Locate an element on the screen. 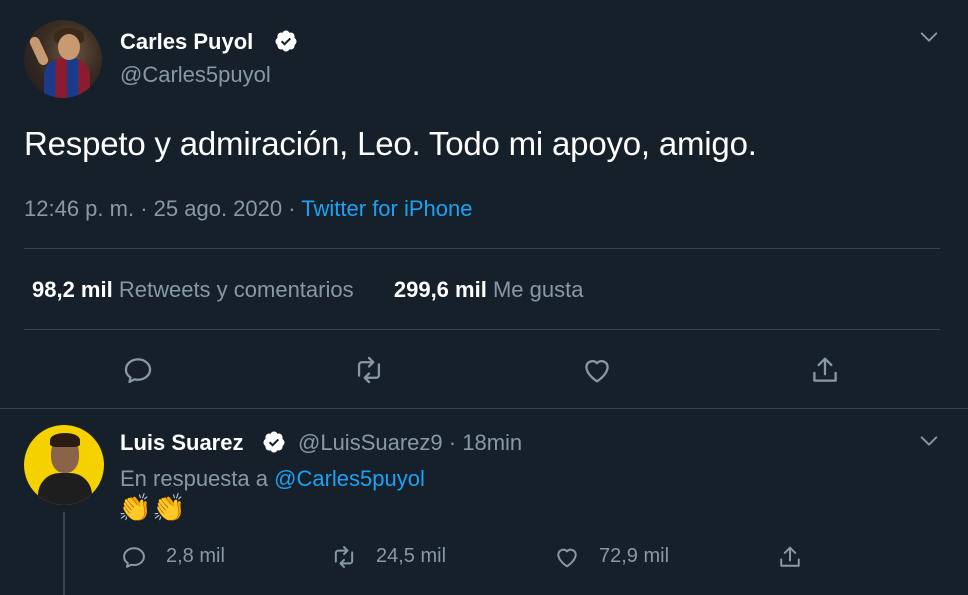  reply-author-handle: @LuisSuarez9 is located at coordinates (370, 442).